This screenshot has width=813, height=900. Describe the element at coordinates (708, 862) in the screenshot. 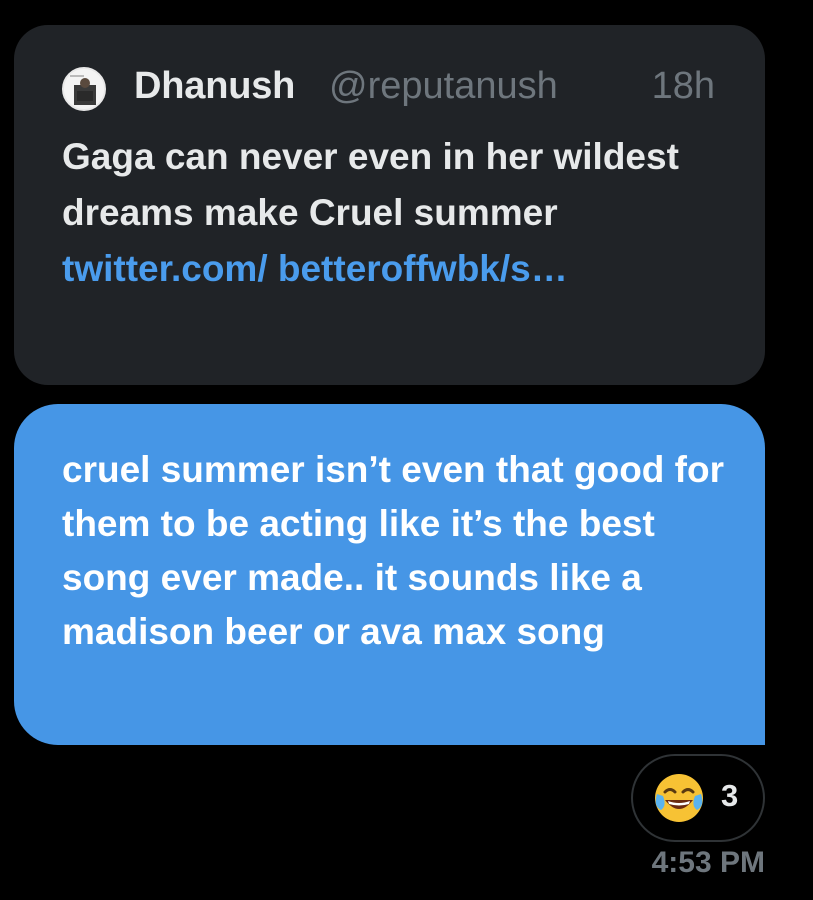

I see `message-timestamp: 4:53 PM` at that location.